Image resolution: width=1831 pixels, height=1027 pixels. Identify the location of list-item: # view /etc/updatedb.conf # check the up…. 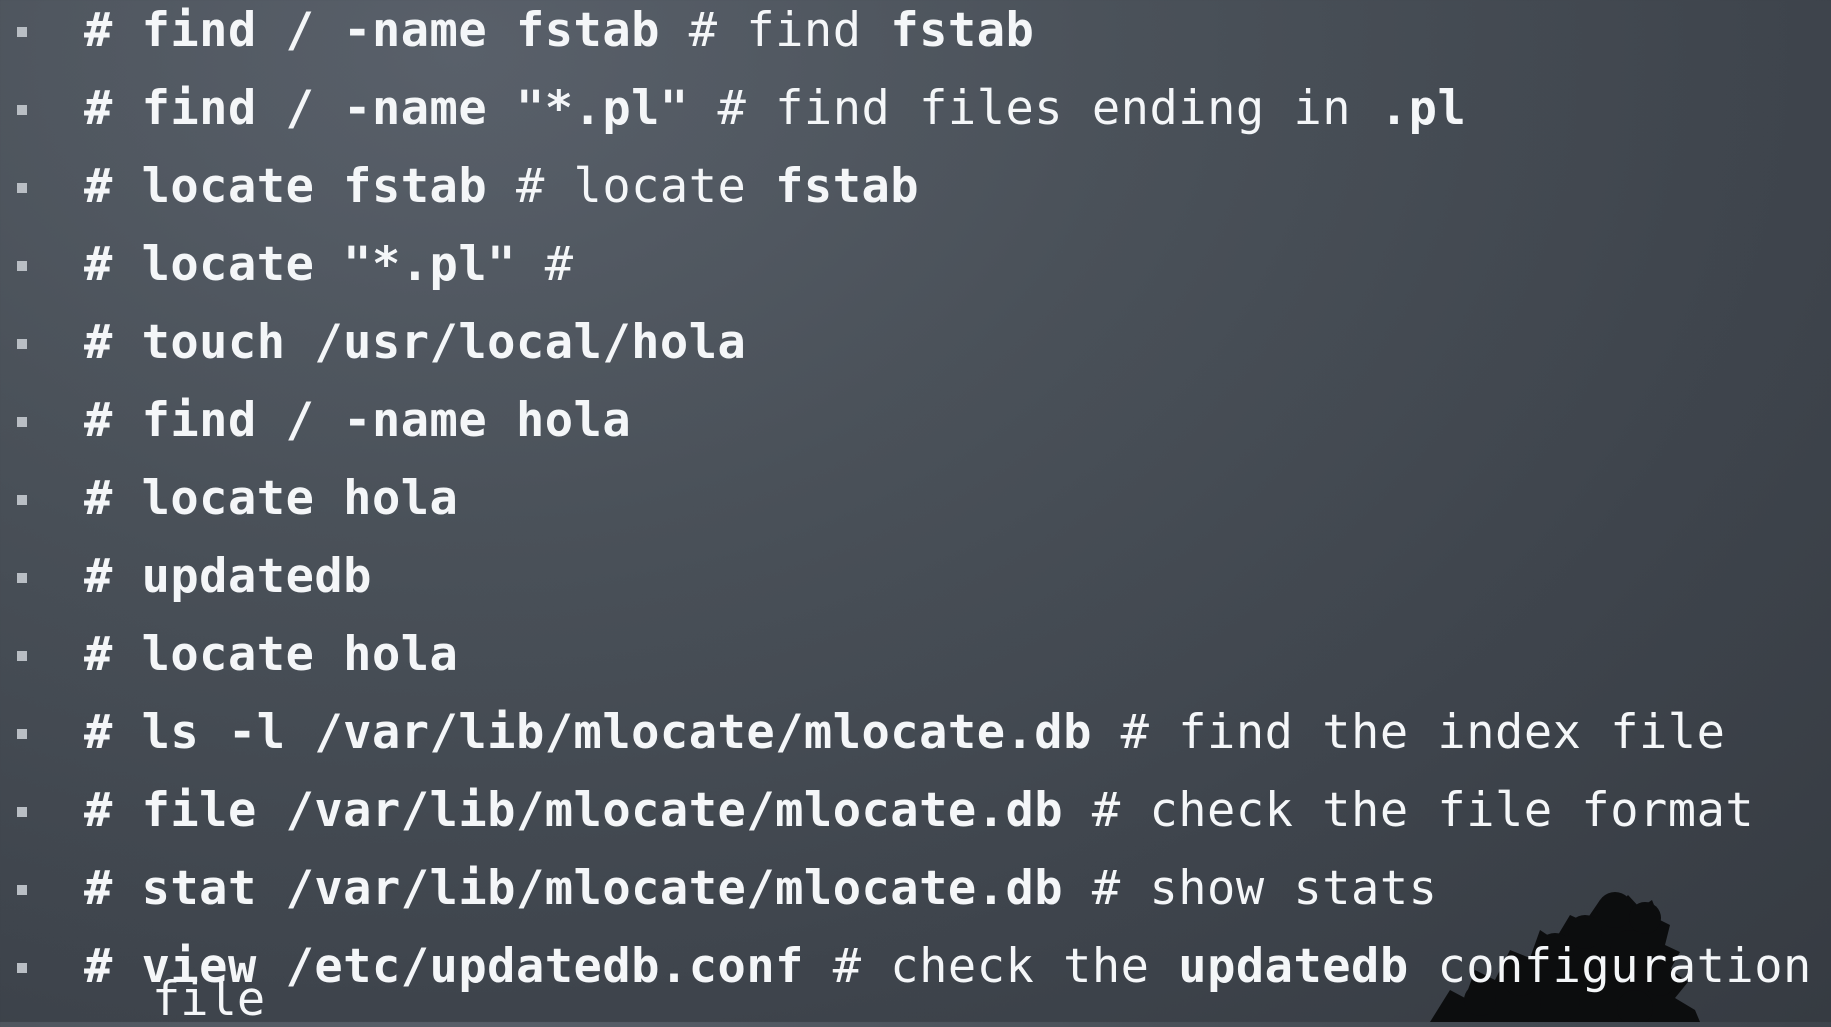
(915, 981).